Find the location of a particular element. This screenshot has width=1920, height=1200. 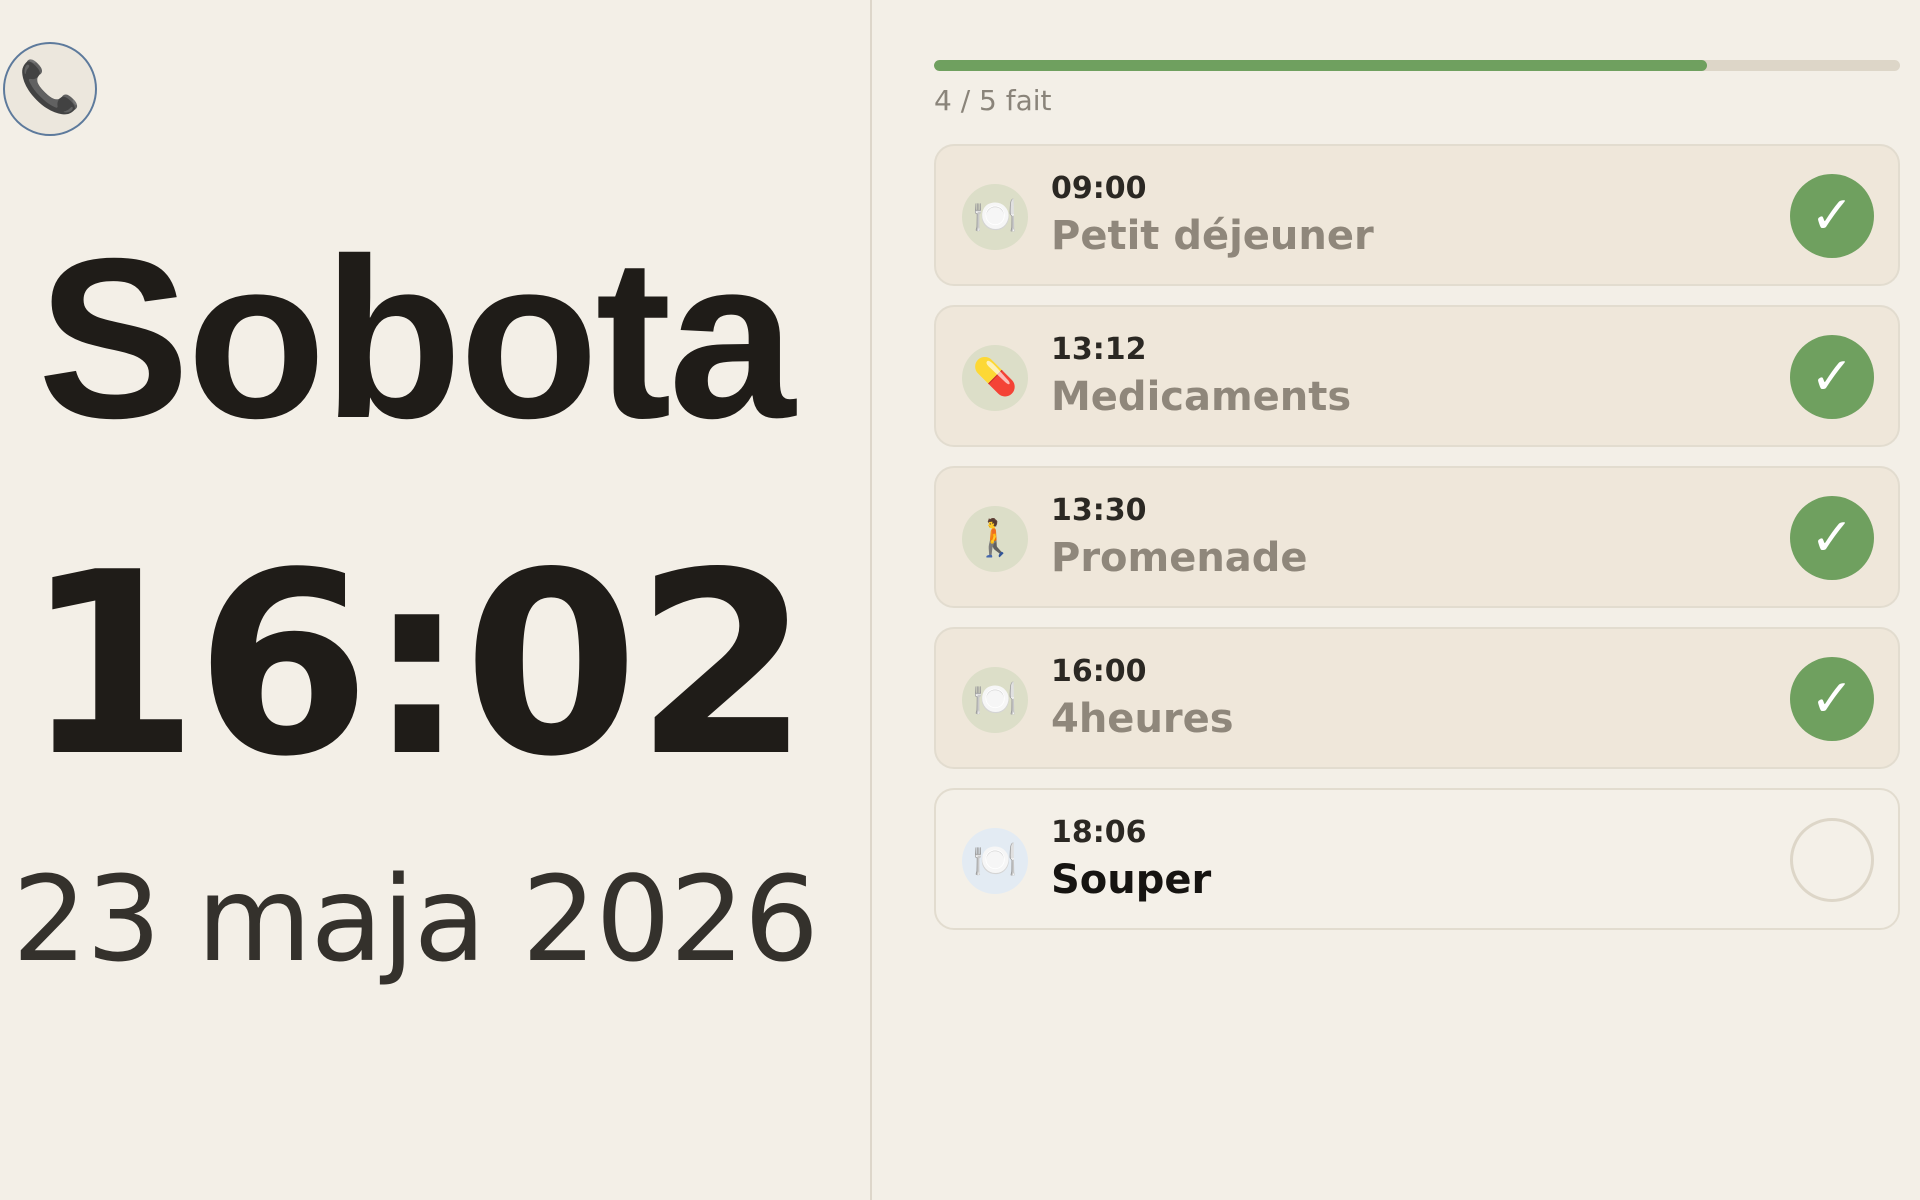

progress-fill is located at coordinates (1320, 65).